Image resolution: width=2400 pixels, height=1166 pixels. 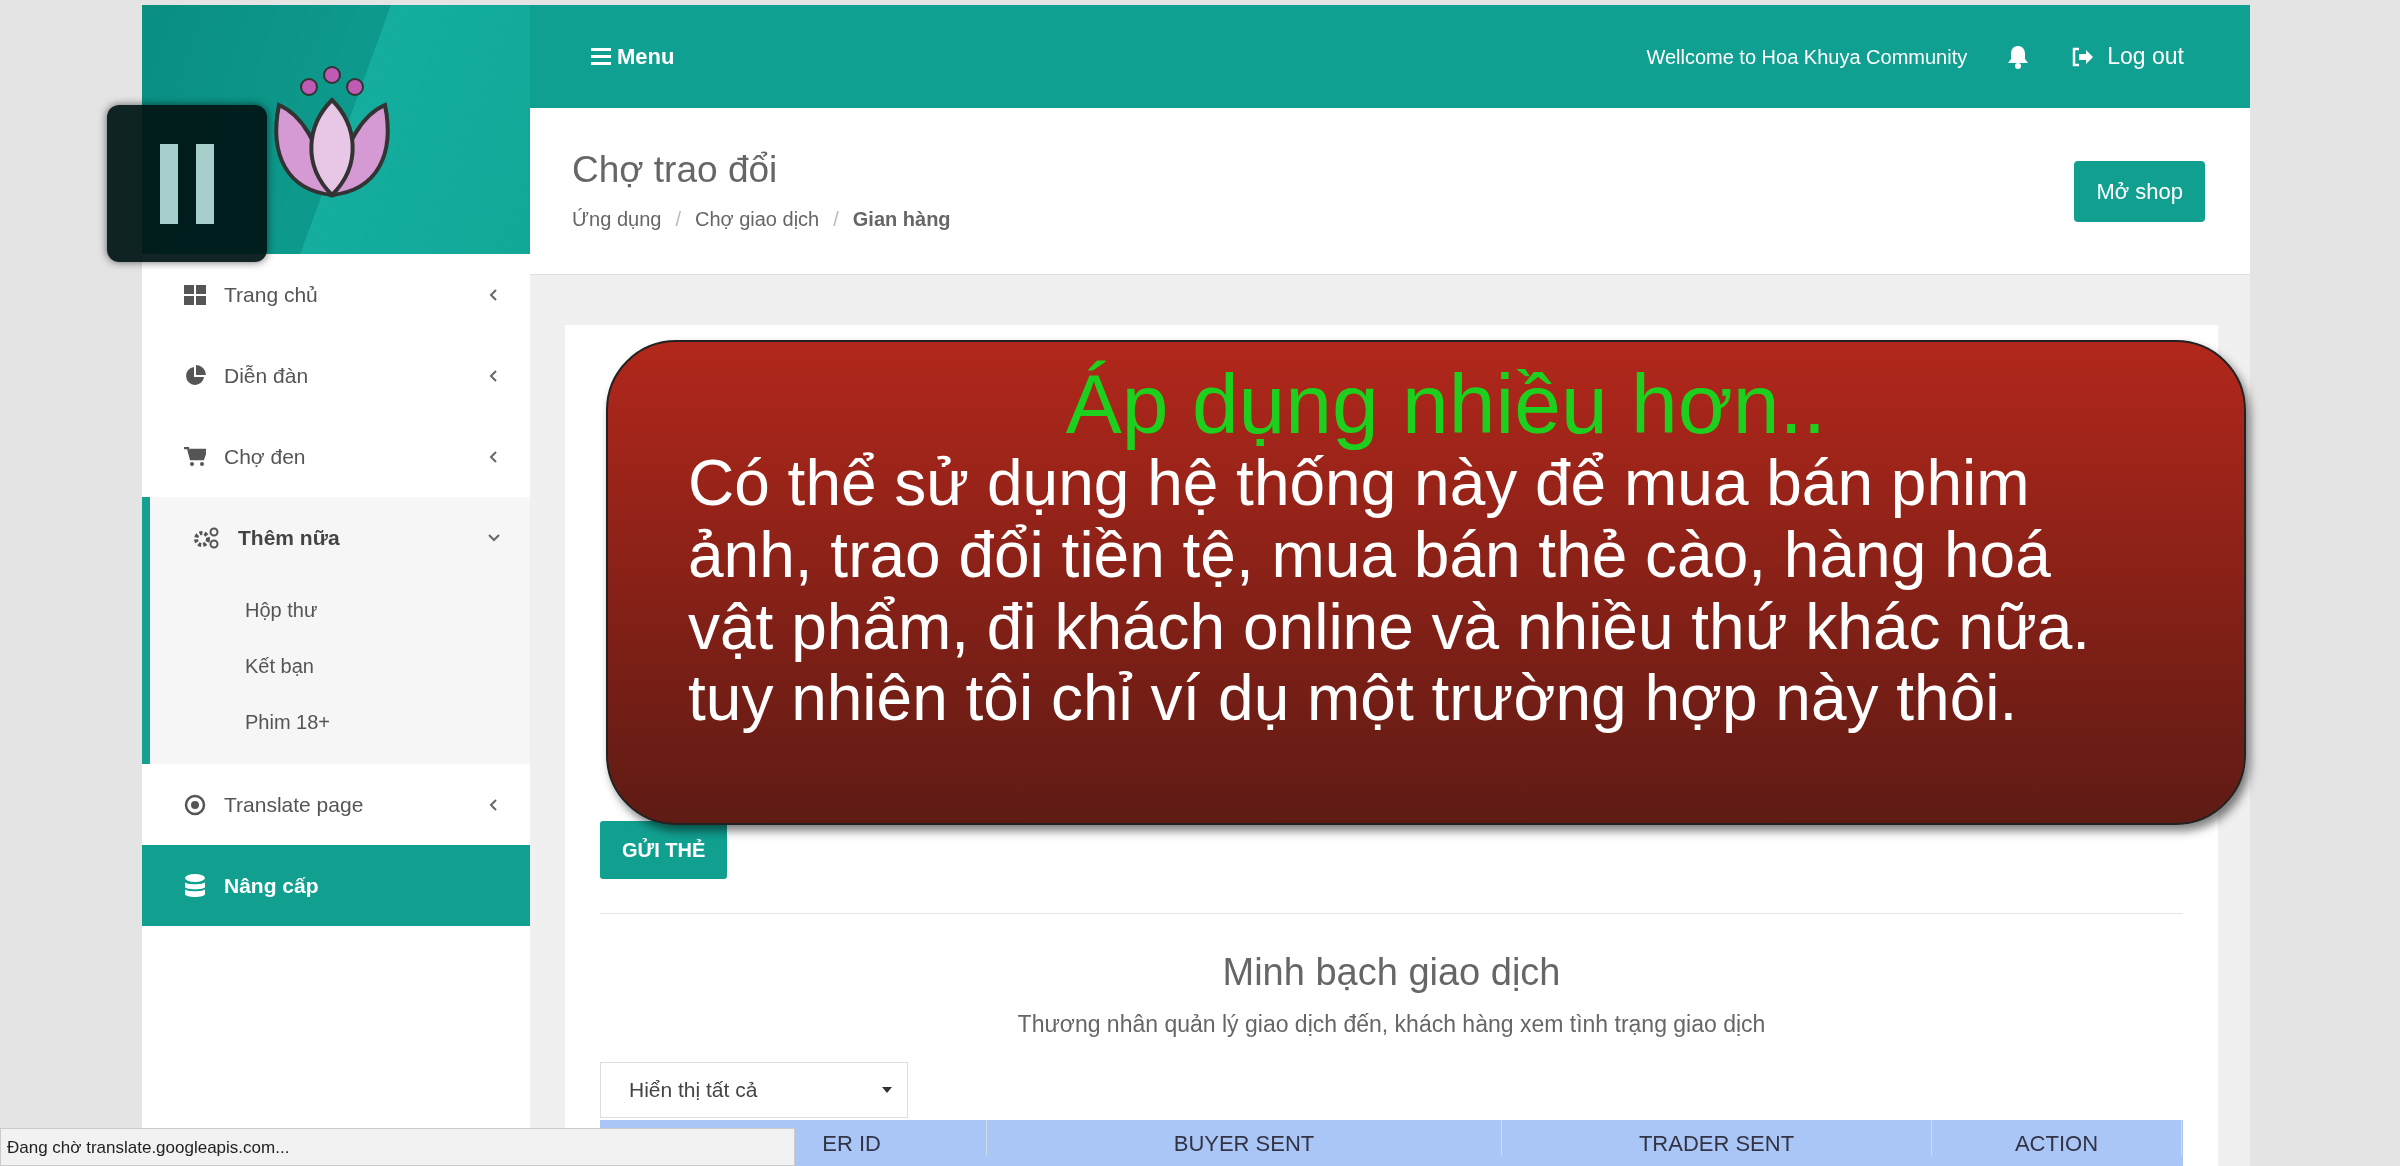 I want to click on sign-out-icon, so click(x=2082, y=56).